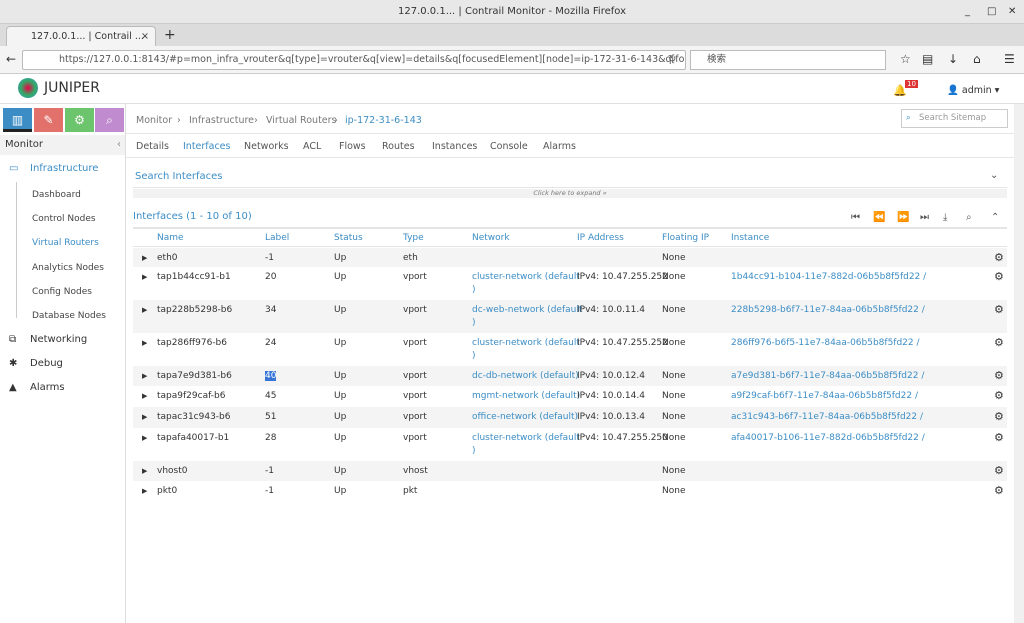 The width and height of the screenshot is (1024, 623). What do you see at coordinates (903, 217) in the screenshot?
I see `next-page-icon: ⏩` at bounding box center [903, 217].